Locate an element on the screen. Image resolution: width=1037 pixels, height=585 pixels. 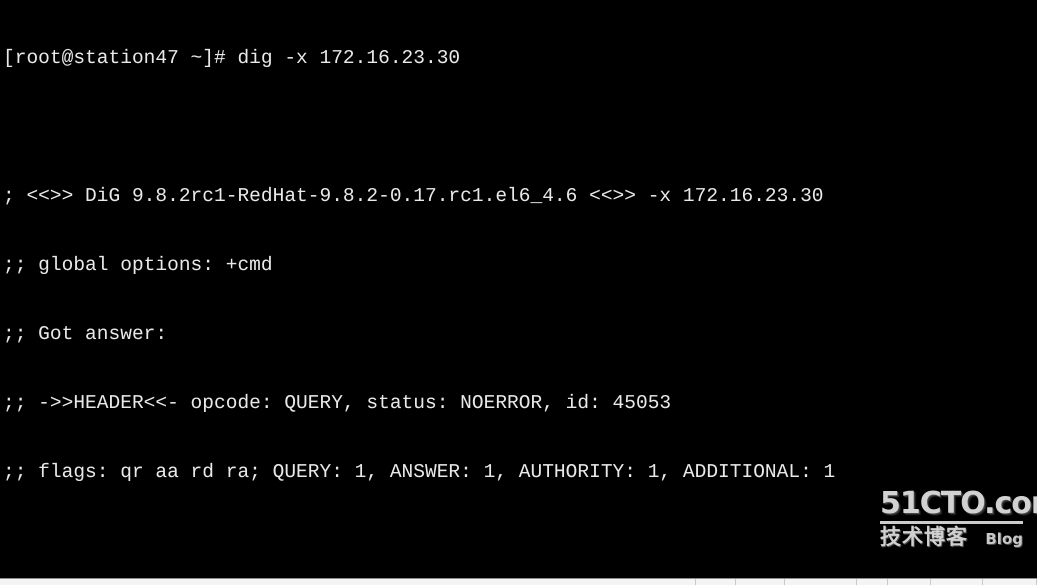
taskbar-sliver is located at coordinates (518, 581).